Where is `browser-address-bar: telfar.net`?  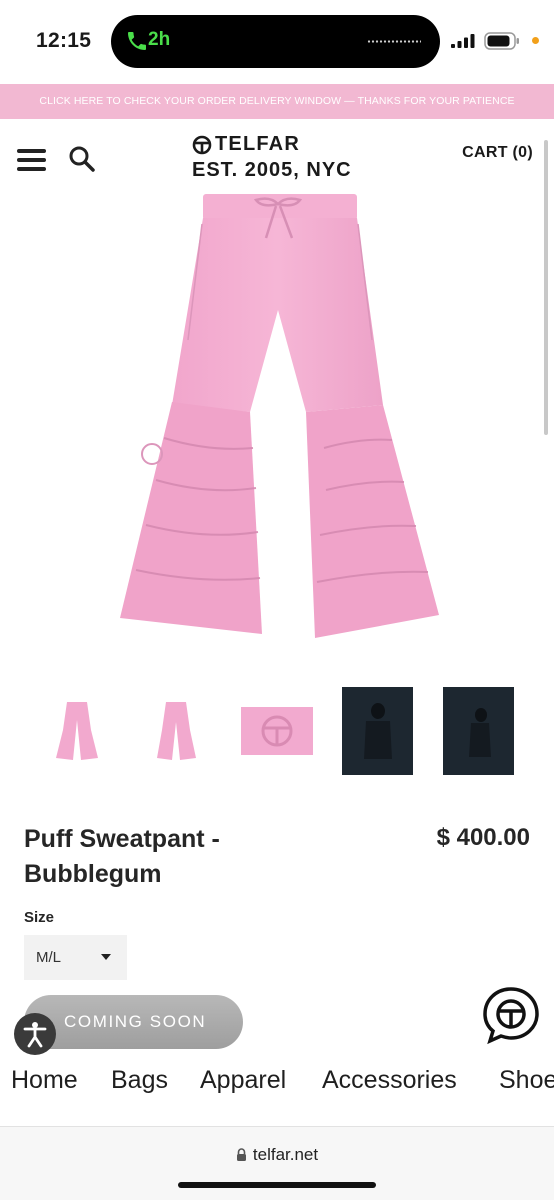 browser-address-bar: telfar.net is located at coordinates (277, 1163).